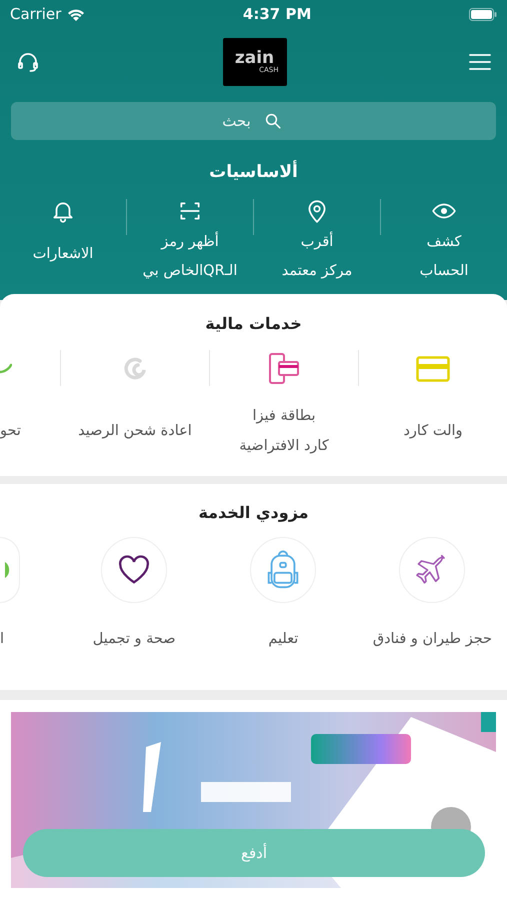 The width and height of the screenshot is (507, 900). I want to click on status-time: 4:37 PM, so click(277, 14).